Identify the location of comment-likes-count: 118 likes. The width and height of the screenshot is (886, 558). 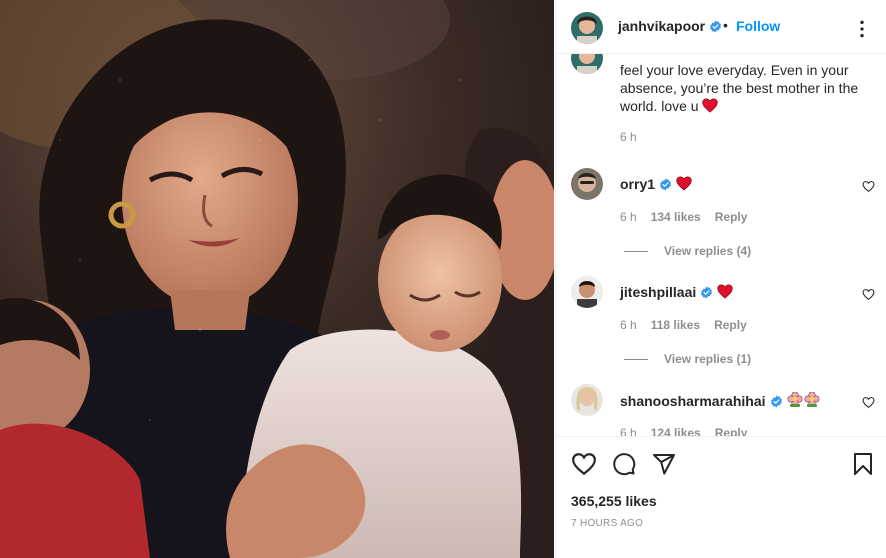
(675, 325).